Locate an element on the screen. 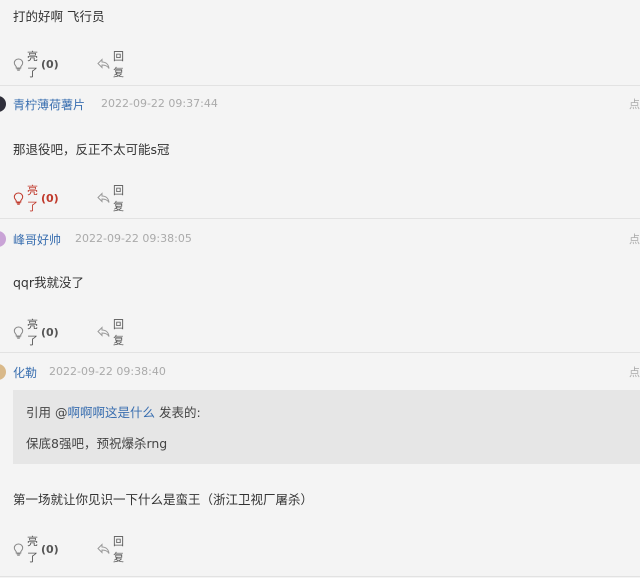 Image resolution: width=640 pixels, height=578 pixels. quote-block: 引用 @啊啊啊这是什么 发表的: 保底8强吧，预祝爆杀rng is located at coordinates (326, 427).